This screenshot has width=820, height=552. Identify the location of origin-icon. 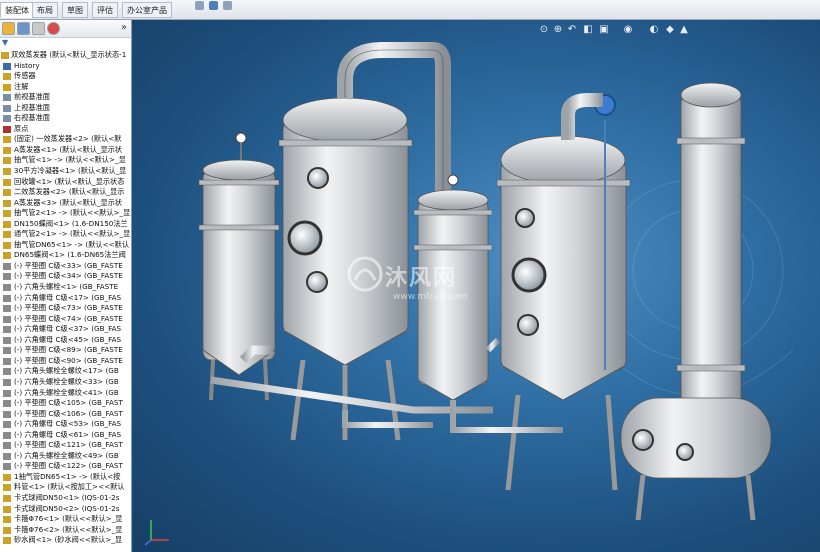
(7, 129).